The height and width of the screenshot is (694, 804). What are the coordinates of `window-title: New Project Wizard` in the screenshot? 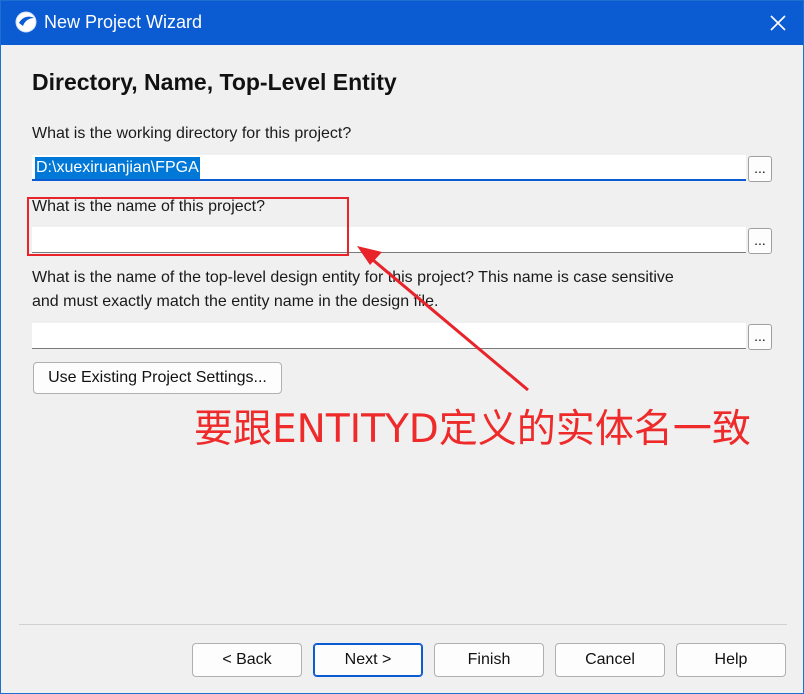 It's located at (123, 22).